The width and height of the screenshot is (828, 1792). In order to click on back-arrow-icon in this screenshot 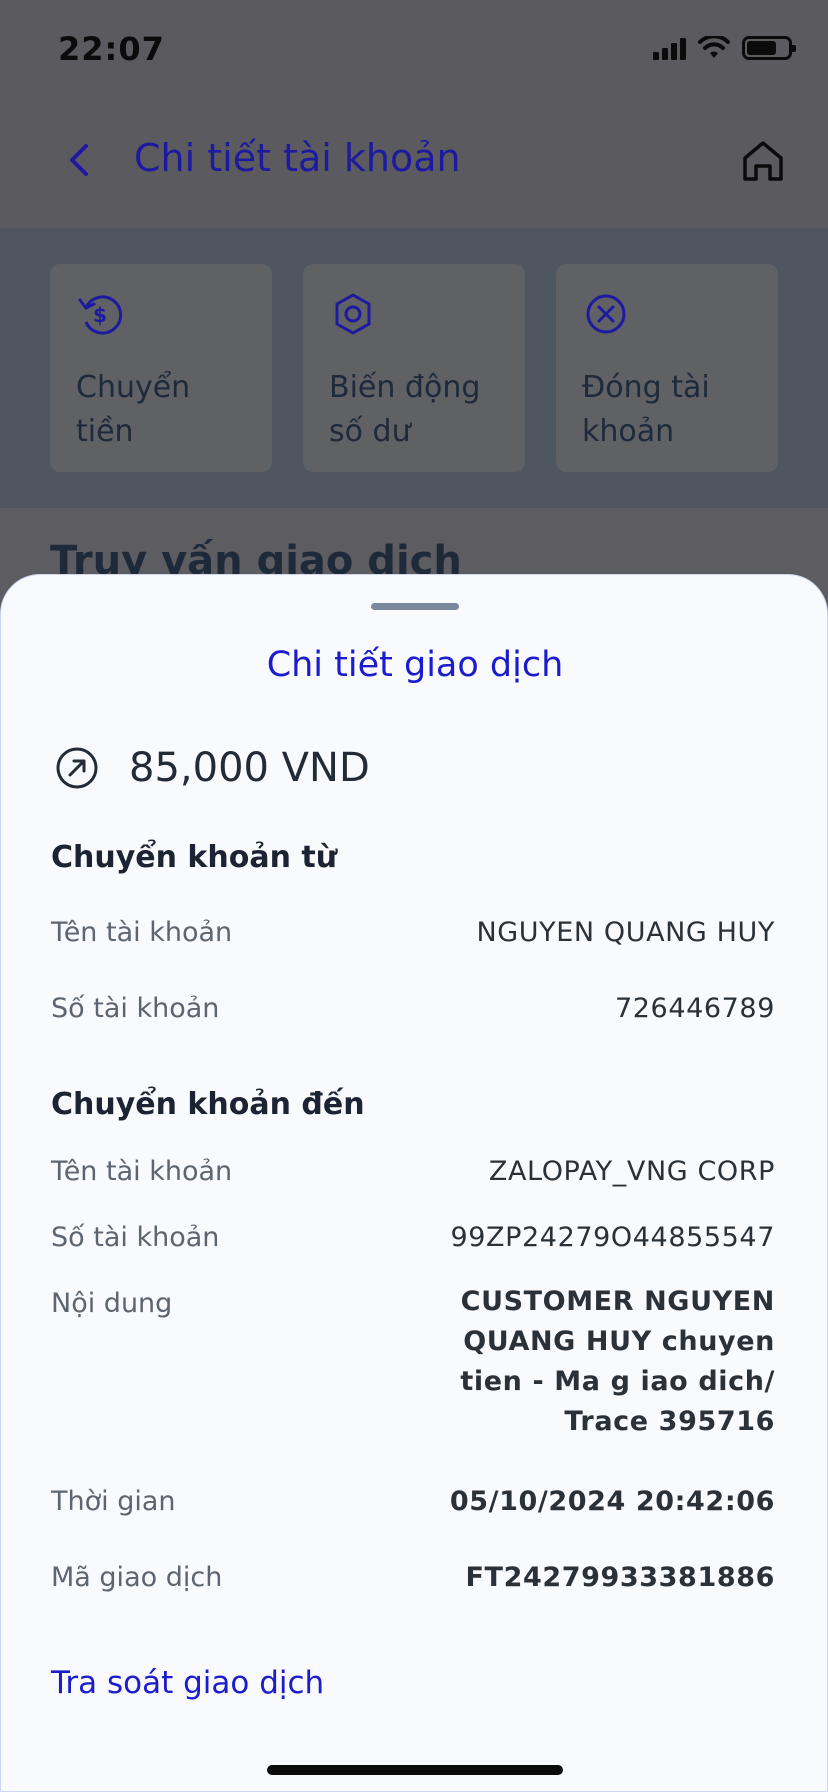, I will do `click(80, 160)`.